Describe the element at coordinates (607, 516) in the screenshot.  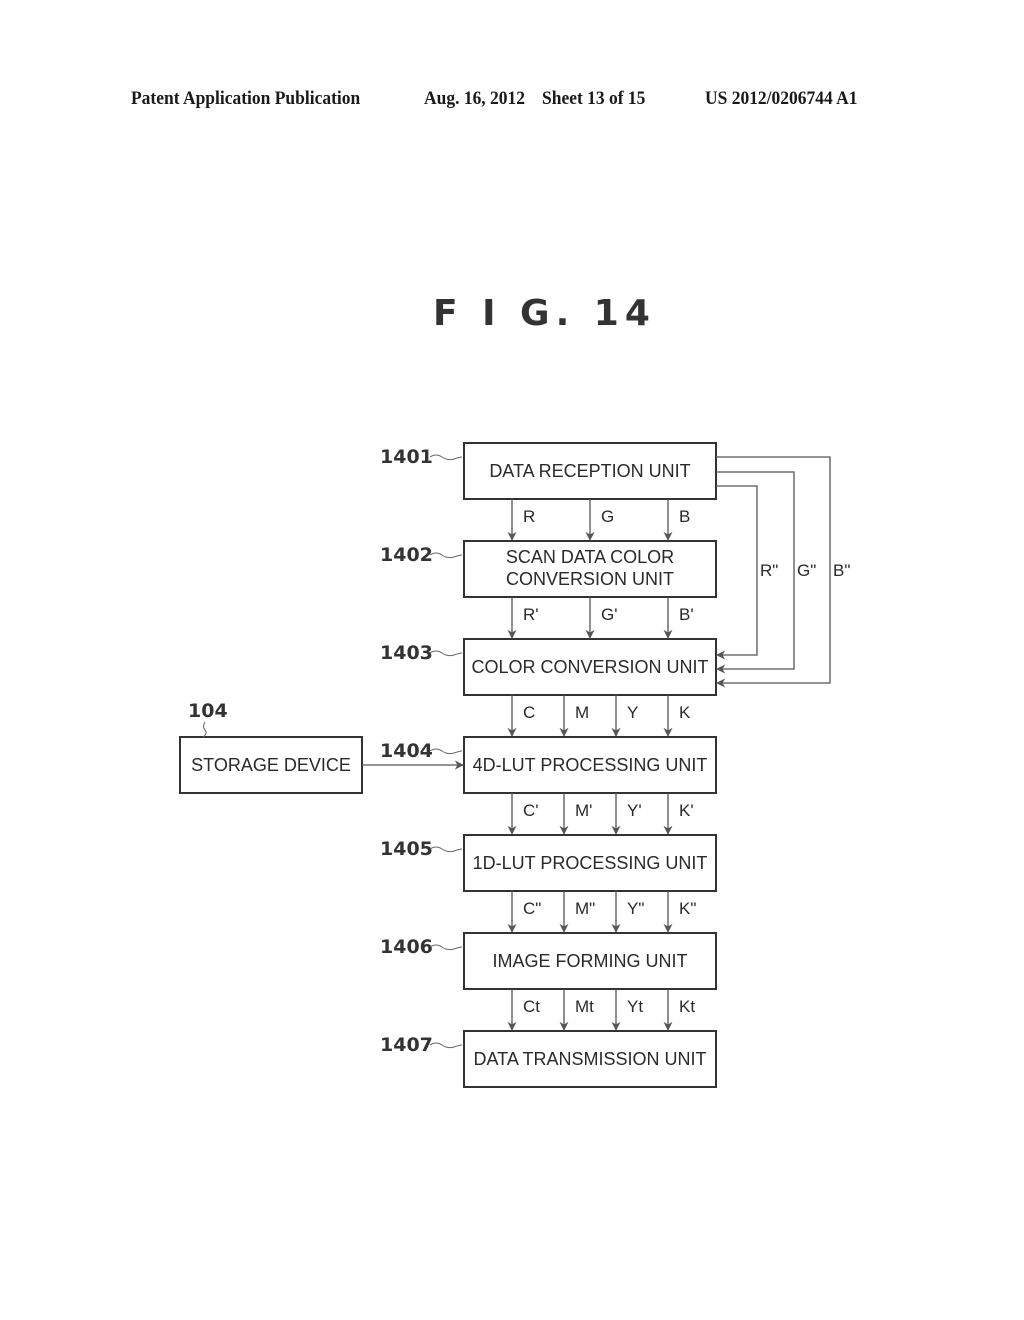
I see `signal-label: G` at that location.